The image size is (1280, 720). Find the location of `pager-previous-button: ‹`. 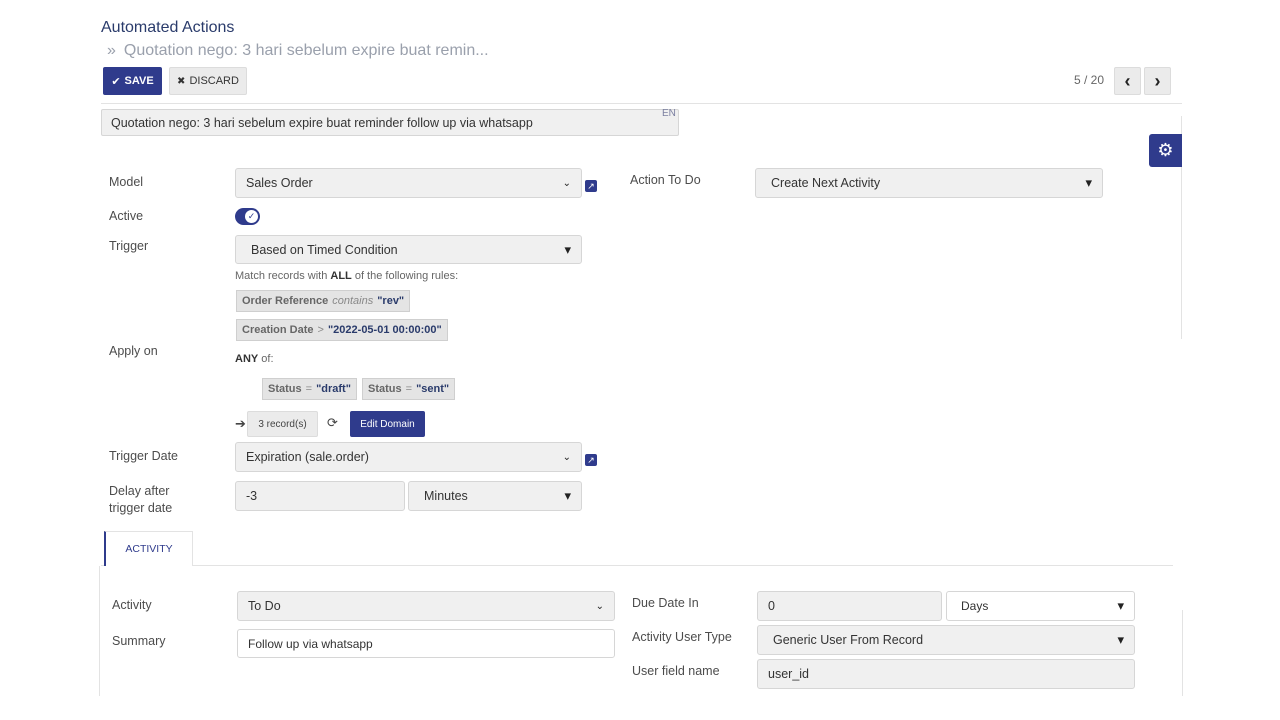

pager-previous-button: ‹ is located at coordinates (1127, 81).